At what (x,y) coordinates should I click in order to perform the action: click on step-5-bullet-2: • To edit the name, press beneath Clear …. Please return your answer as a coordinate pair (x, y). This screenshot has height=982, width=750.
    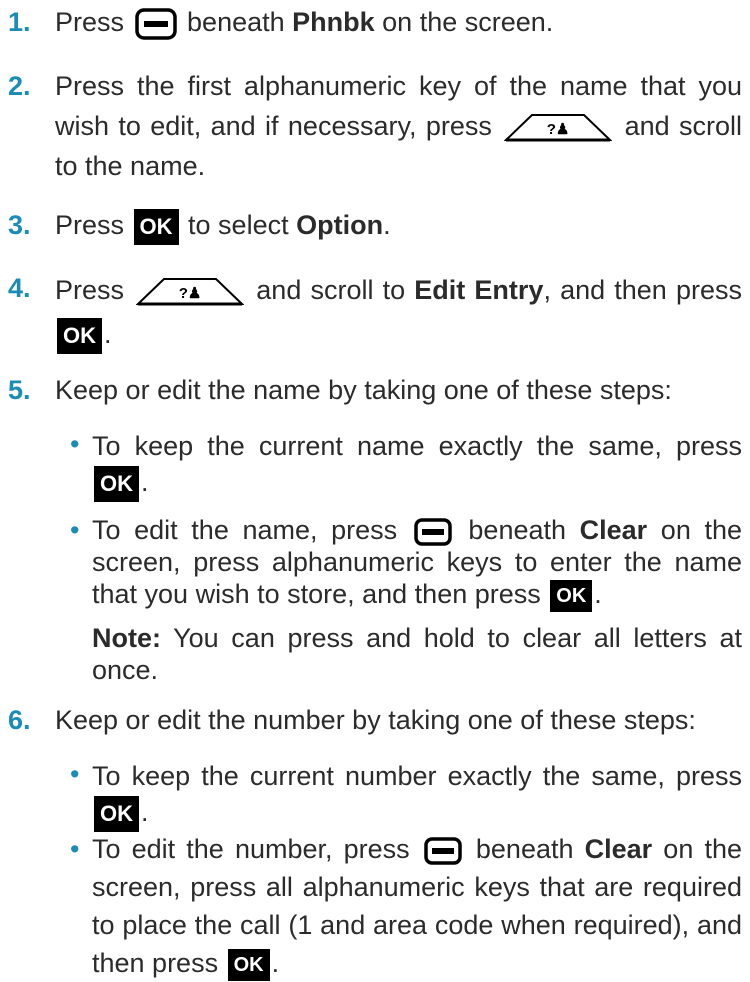
    Looking at the image, I should click on (406, 564).